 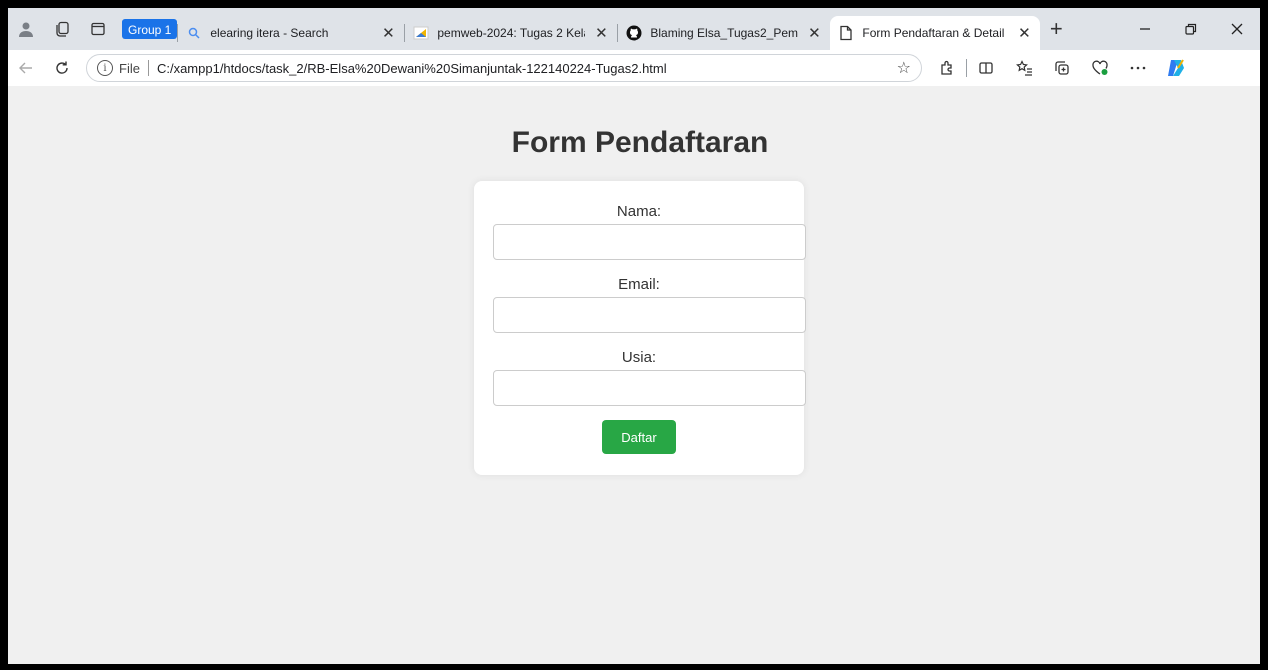 I want to click on url-scheme-label: File, so click(x=129, y=68).